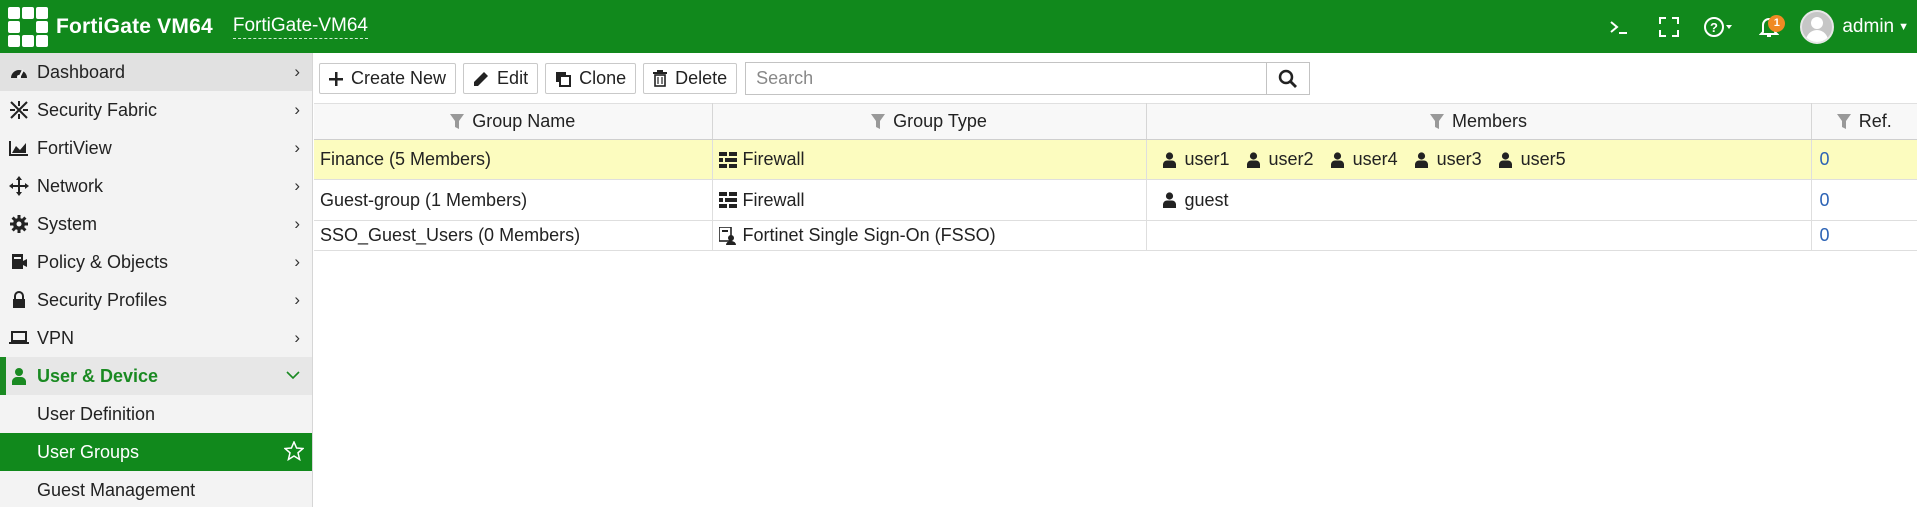 The width and height of the screenshot is (1917, 507). I want to click on column-label: Ref., so click(1875, 121).